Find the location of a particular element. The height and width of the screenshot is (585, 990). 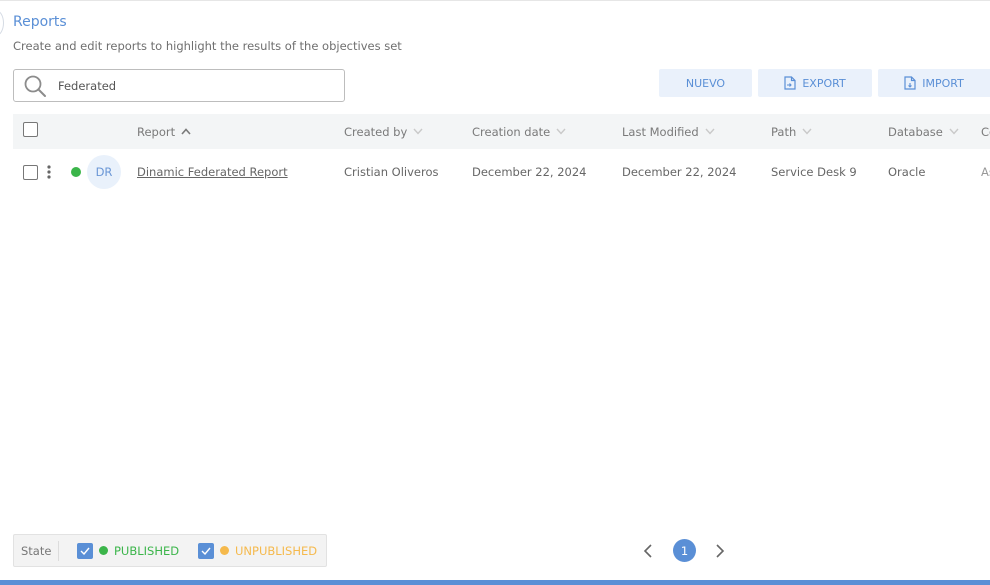

cell-creation-date: December 22, 2024 is located at coordinates (529, 172).